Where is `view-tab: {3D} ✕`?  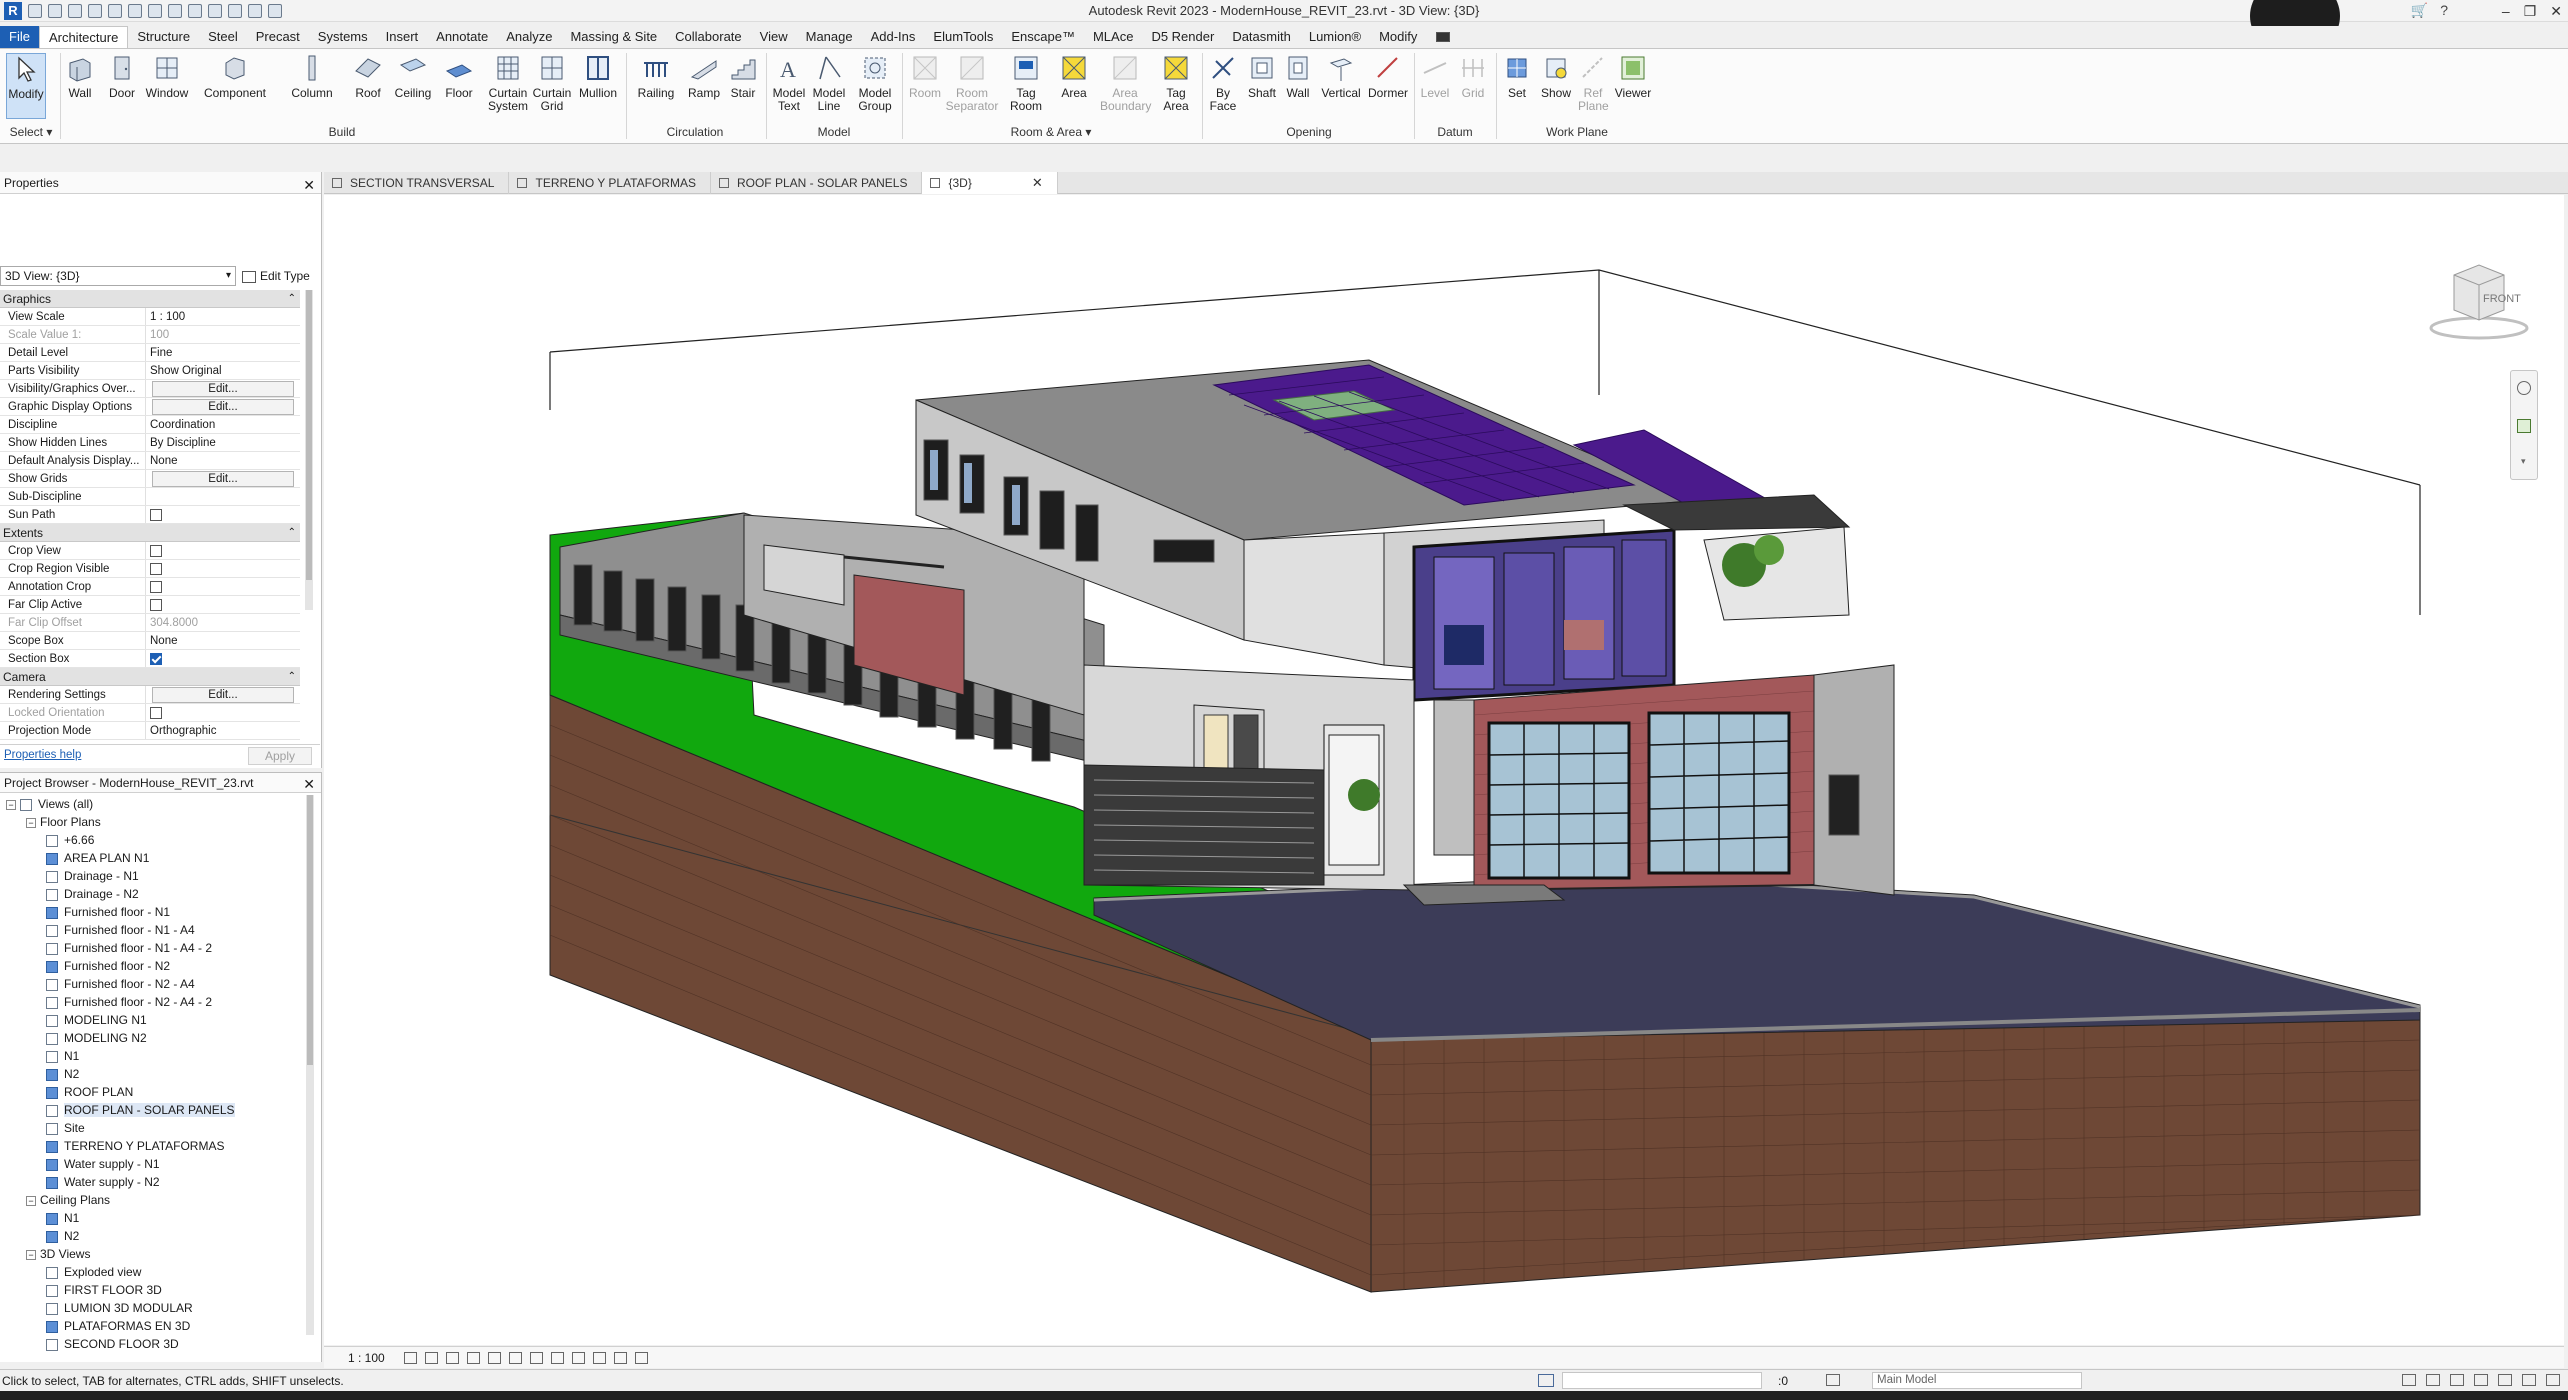
view-tab: {3D} ✕ is located at coordinates (990, 183).